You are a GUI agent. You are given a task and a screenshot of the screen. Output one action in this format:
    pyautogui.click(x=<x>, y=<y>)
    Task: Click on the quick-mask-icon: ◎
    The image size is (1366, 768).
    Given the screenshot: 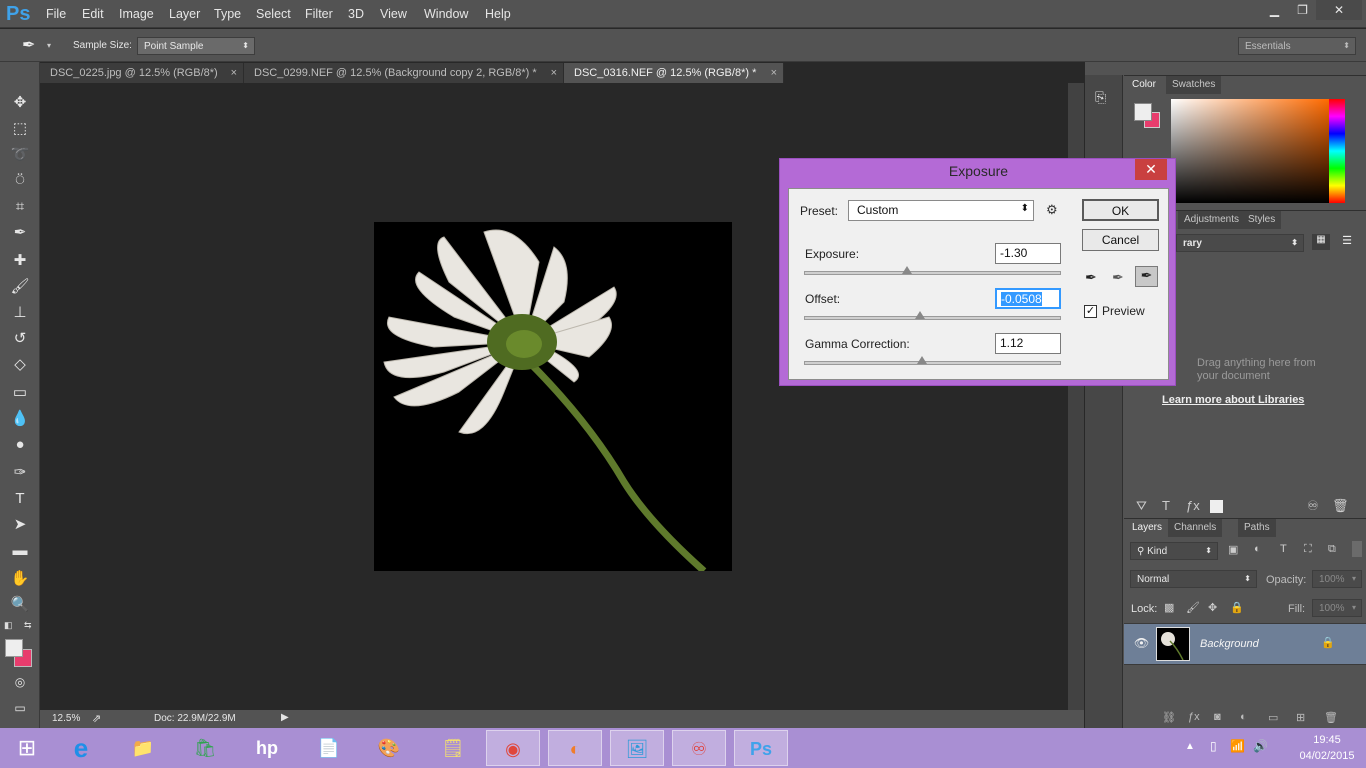 What is the action you would take?
    pyautogui.click(x=20, y=682)
    